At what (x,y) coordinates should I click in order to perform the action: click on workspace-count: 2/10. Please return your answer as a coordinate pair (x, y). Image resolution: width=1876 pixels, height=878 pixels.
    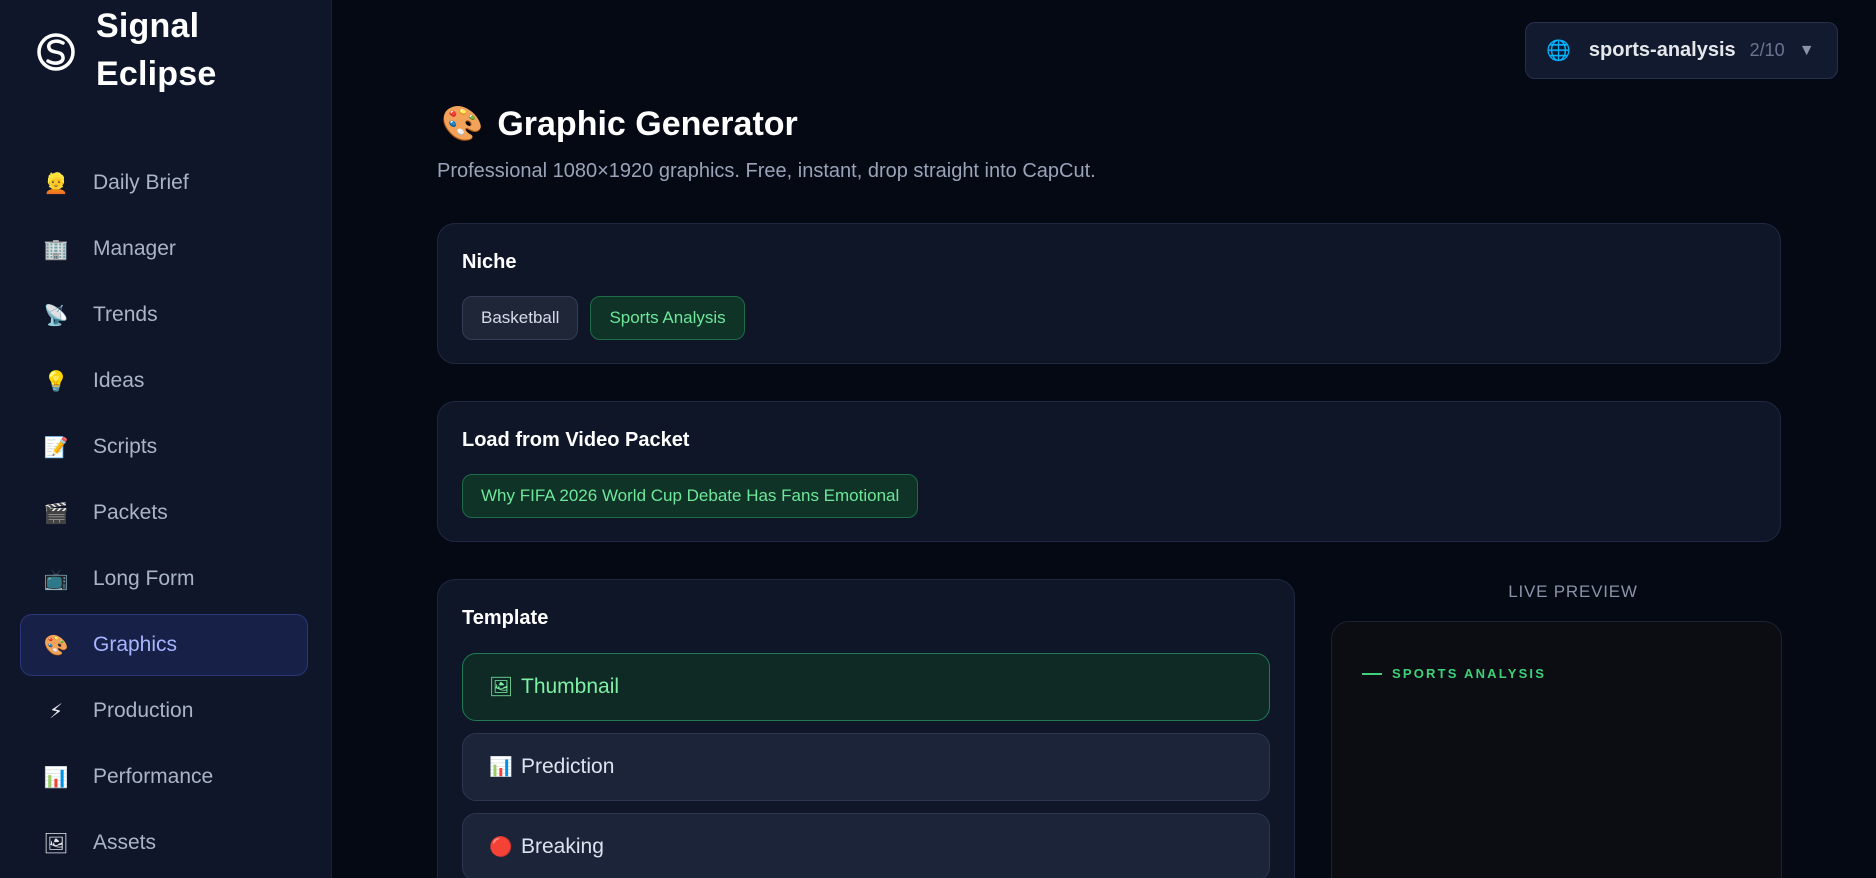
    Looking at the image, I should click on (1767, 50).